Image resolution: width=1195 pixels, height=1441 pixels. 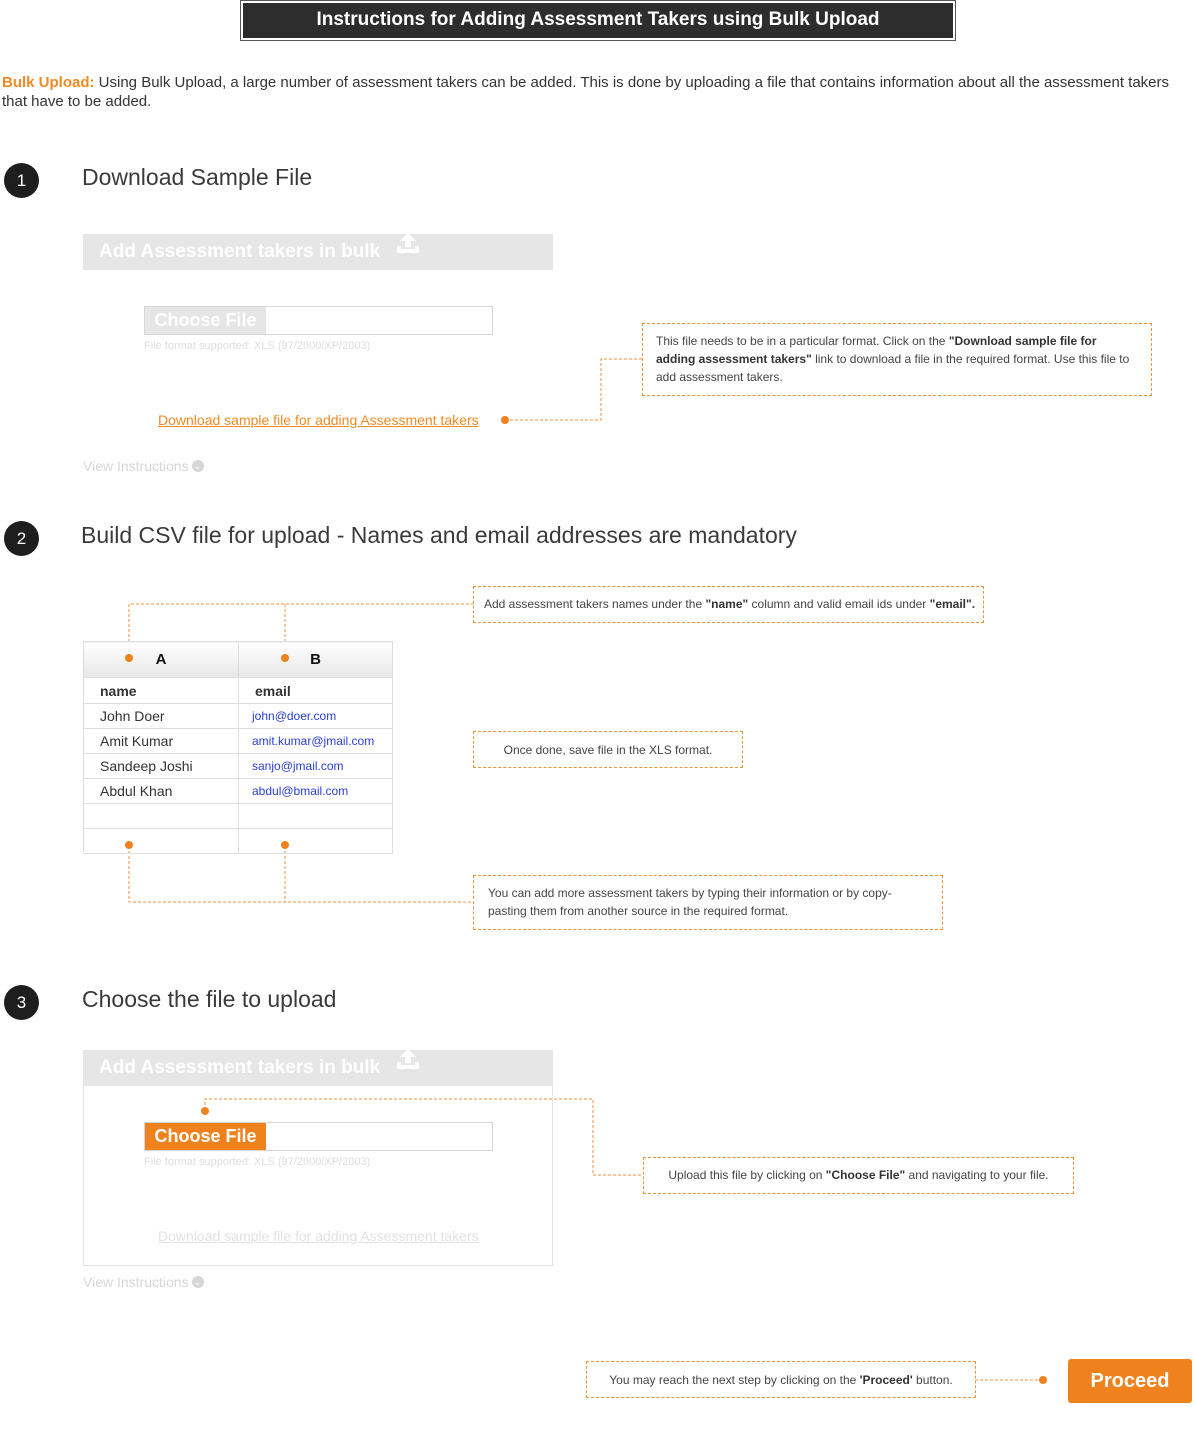 I want to click on callout-text: Upload this file by clicking on, so click(x=747, y=1175).